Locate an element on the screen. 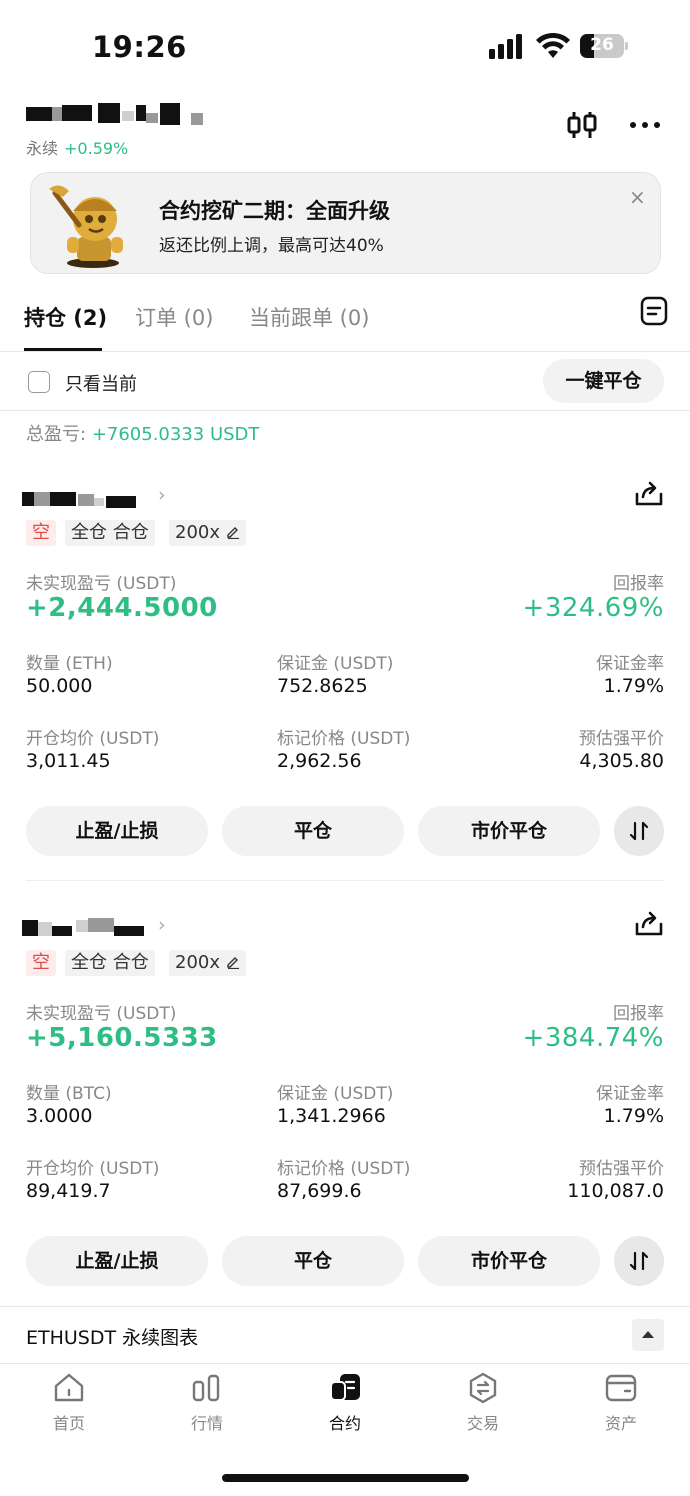 The image size is (690, 1496). close-all-button: 一键平仓 is located at coordinates (603, 381).